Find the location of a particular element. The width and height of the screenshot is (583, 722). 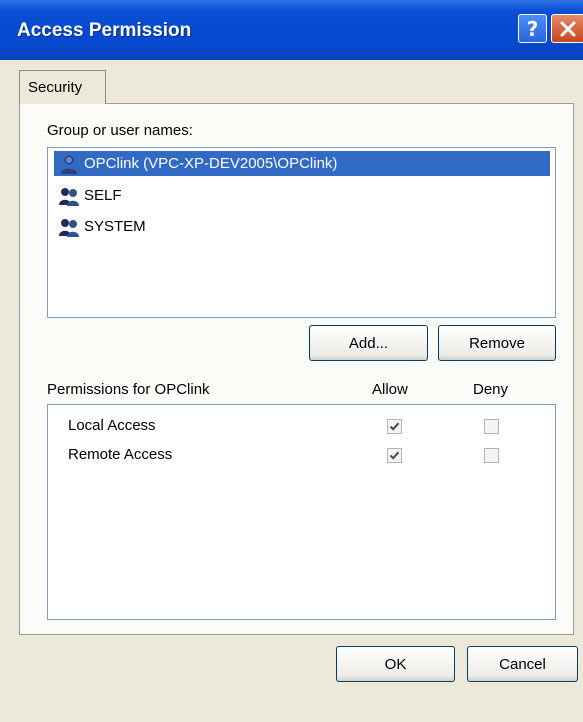

local-access-allow-checkbox is located at coordinates (394, 426).